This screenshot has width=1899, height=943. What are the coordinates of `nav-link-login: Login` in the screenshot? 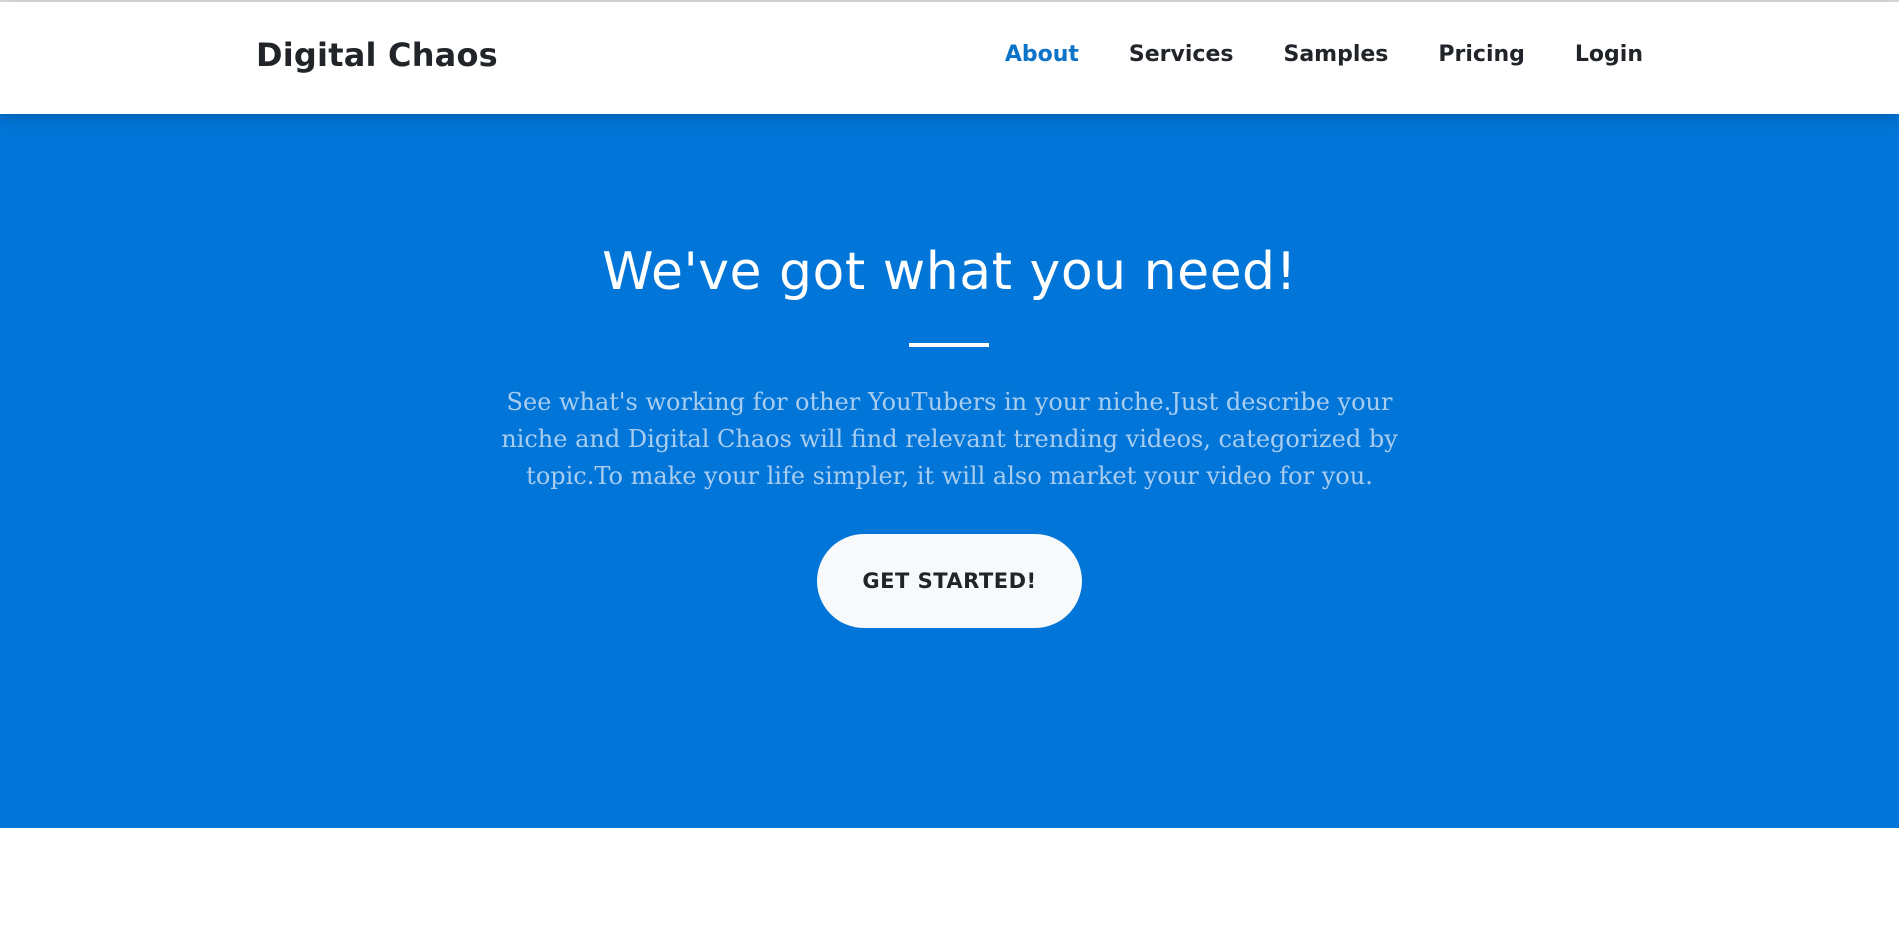 It's located at (1609, 54).